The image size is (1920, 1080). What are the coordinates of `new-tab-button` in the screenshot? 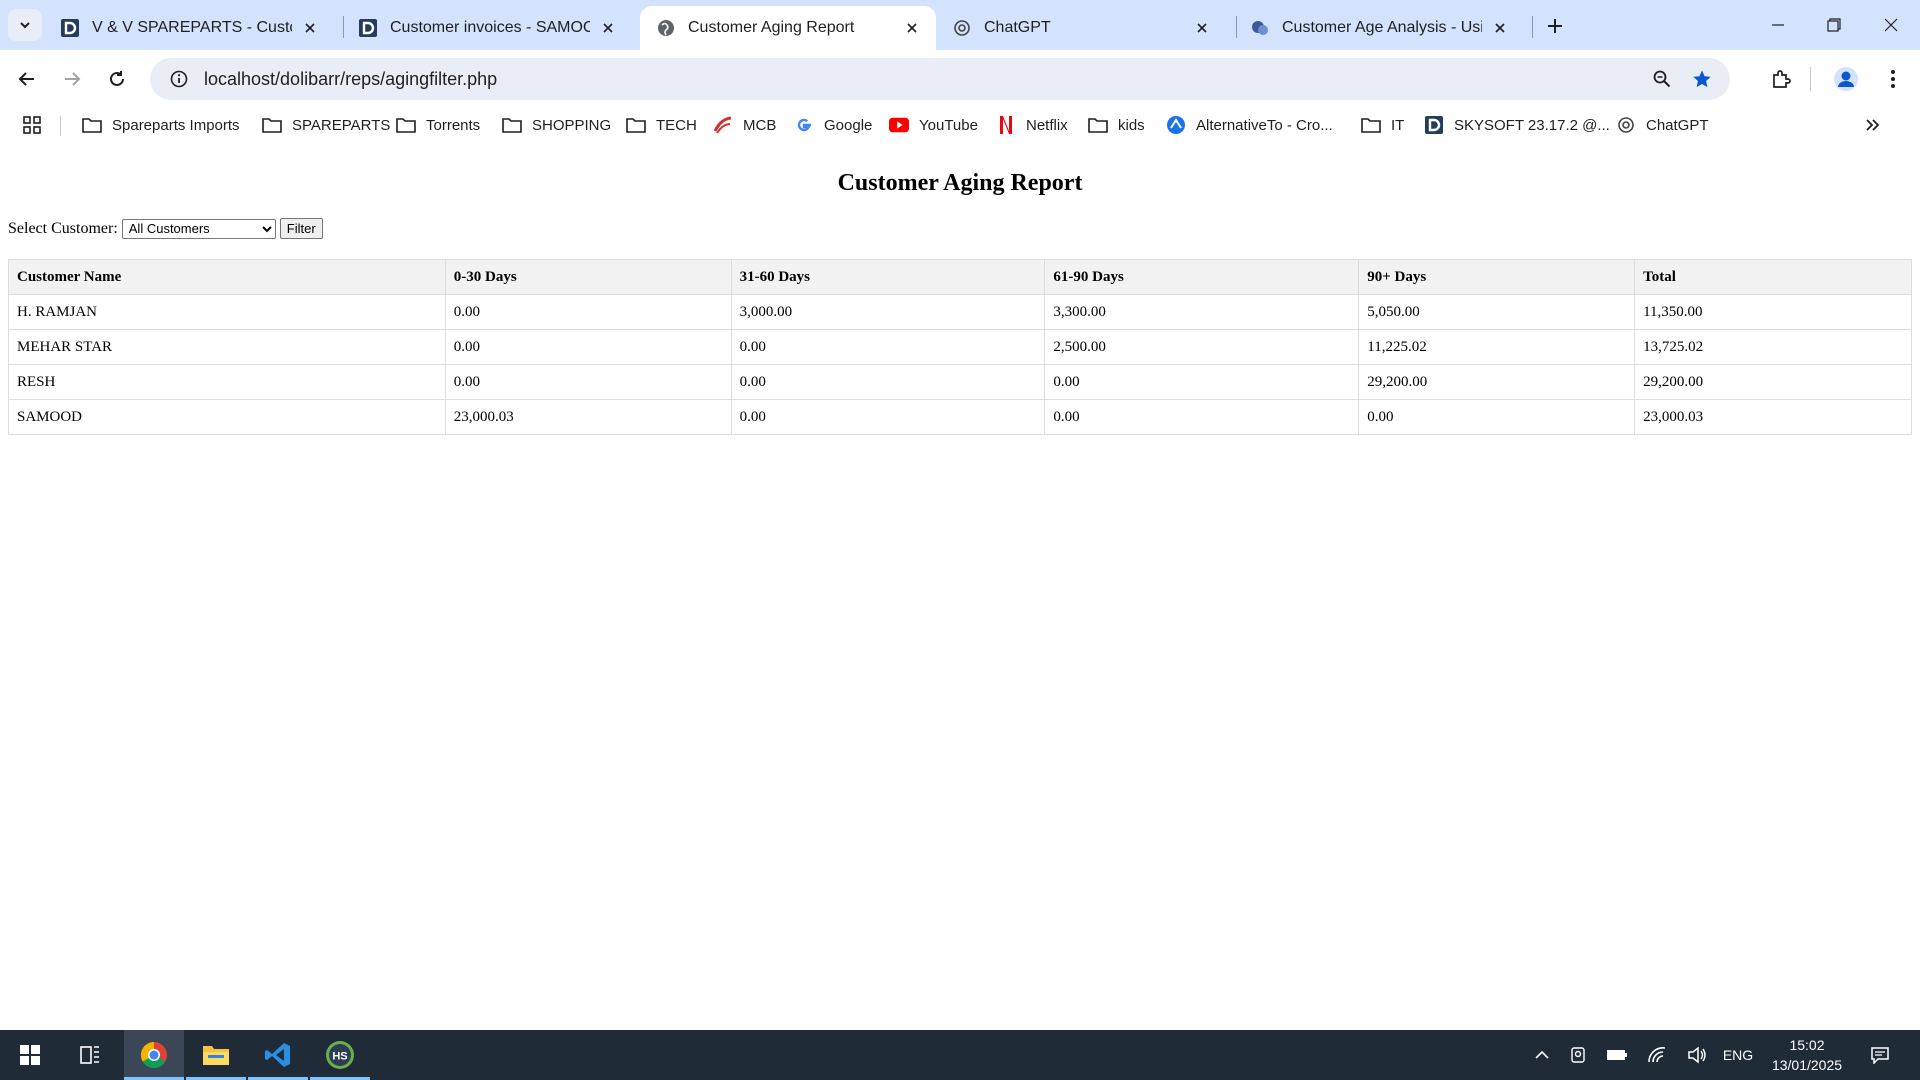 It's located at (1555, 26).